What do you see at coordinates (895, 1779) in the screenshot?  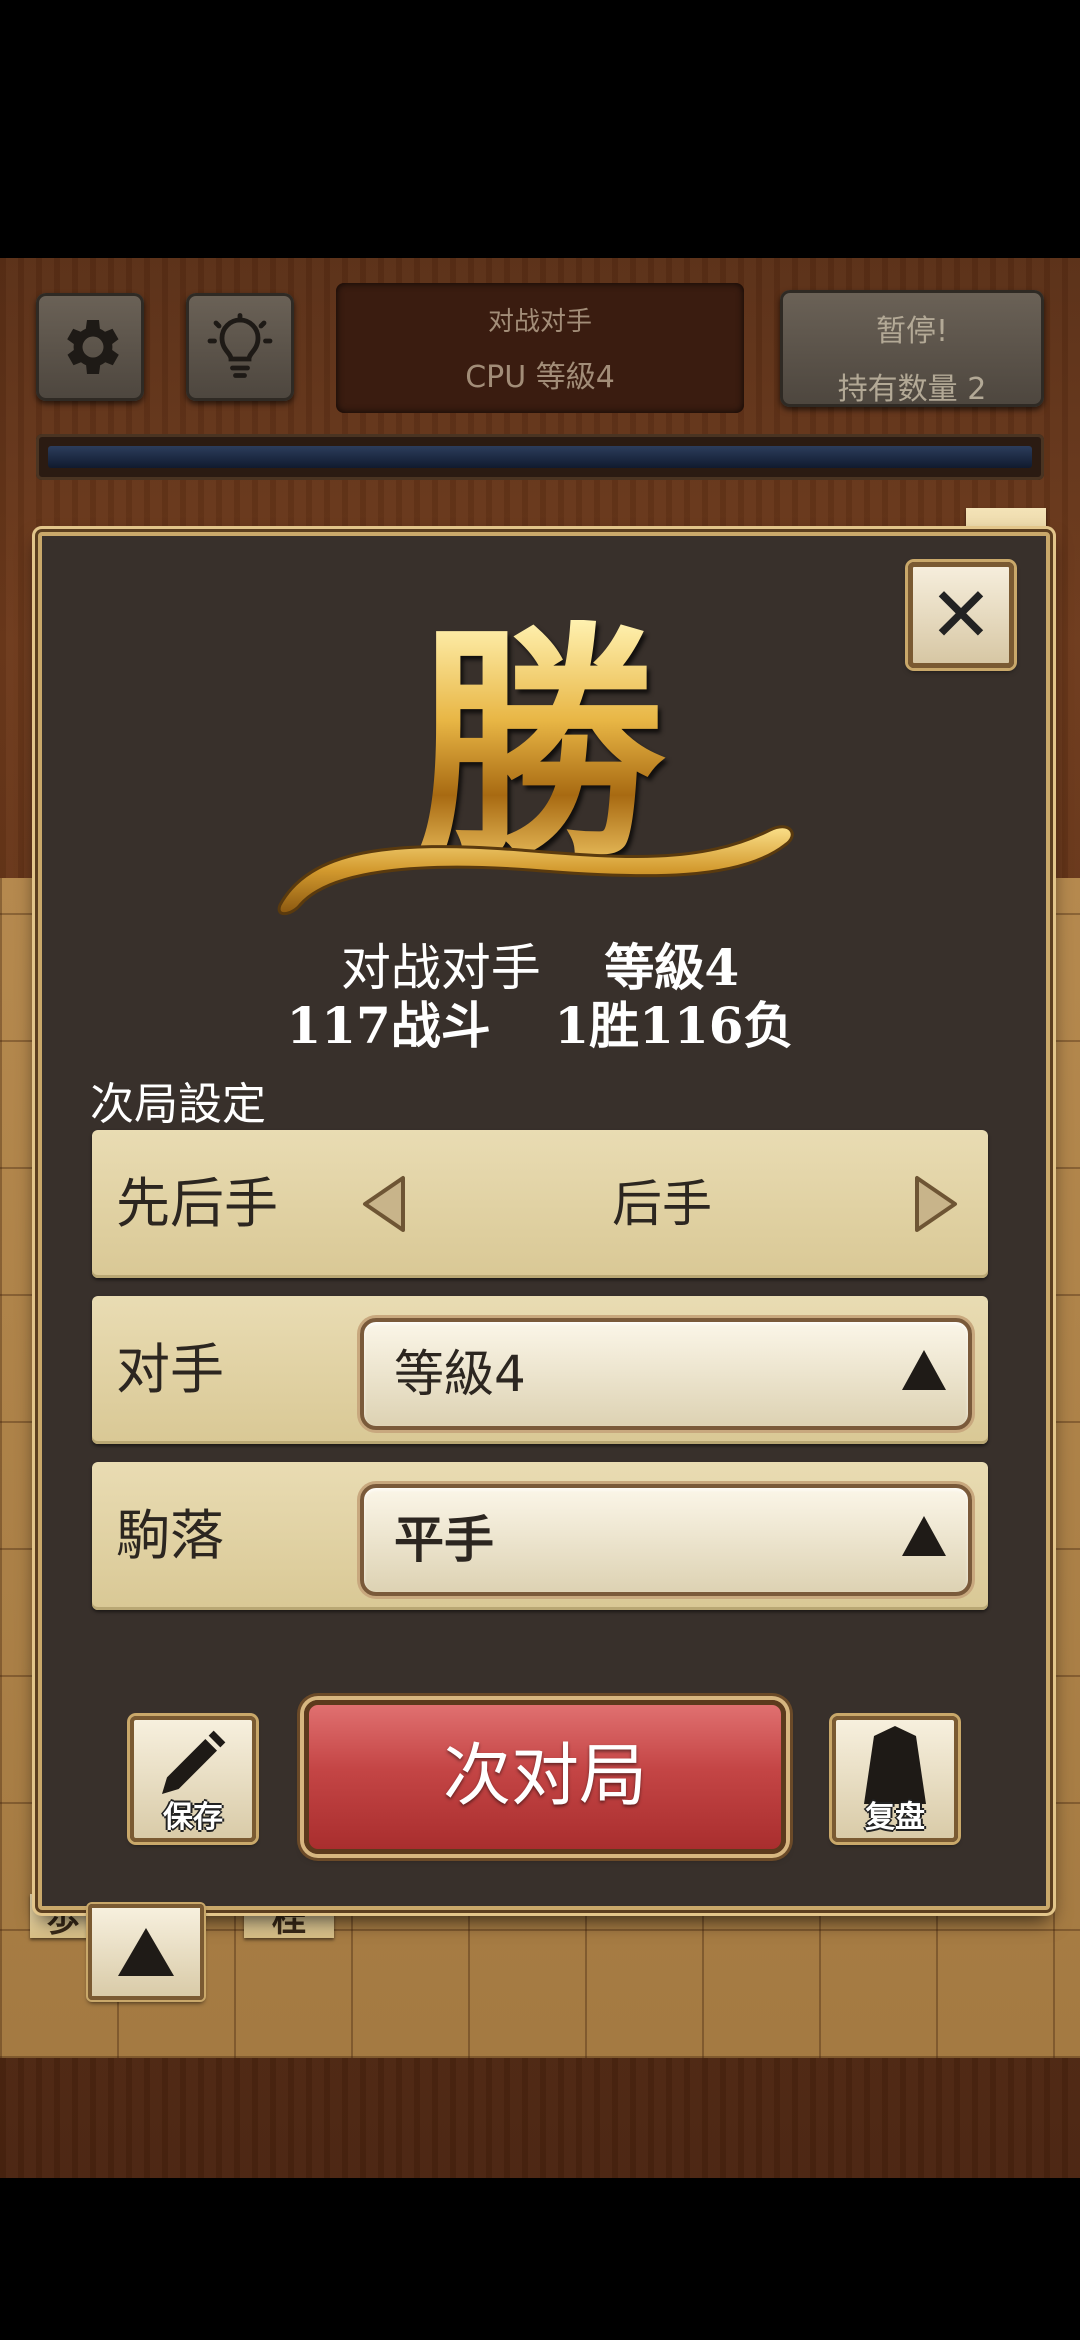 I see `review-button: 复盘` at bounding box center [895, 1779].